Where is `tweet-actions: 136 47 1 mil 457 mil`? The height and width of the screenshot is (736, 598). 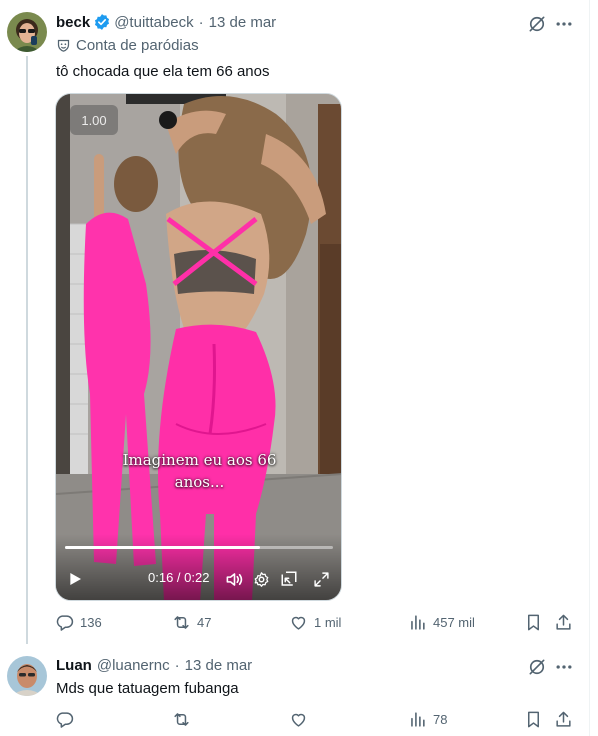
tweet-actions: 136 47 1 mil 457 mil is located at coordinates (315, 625).